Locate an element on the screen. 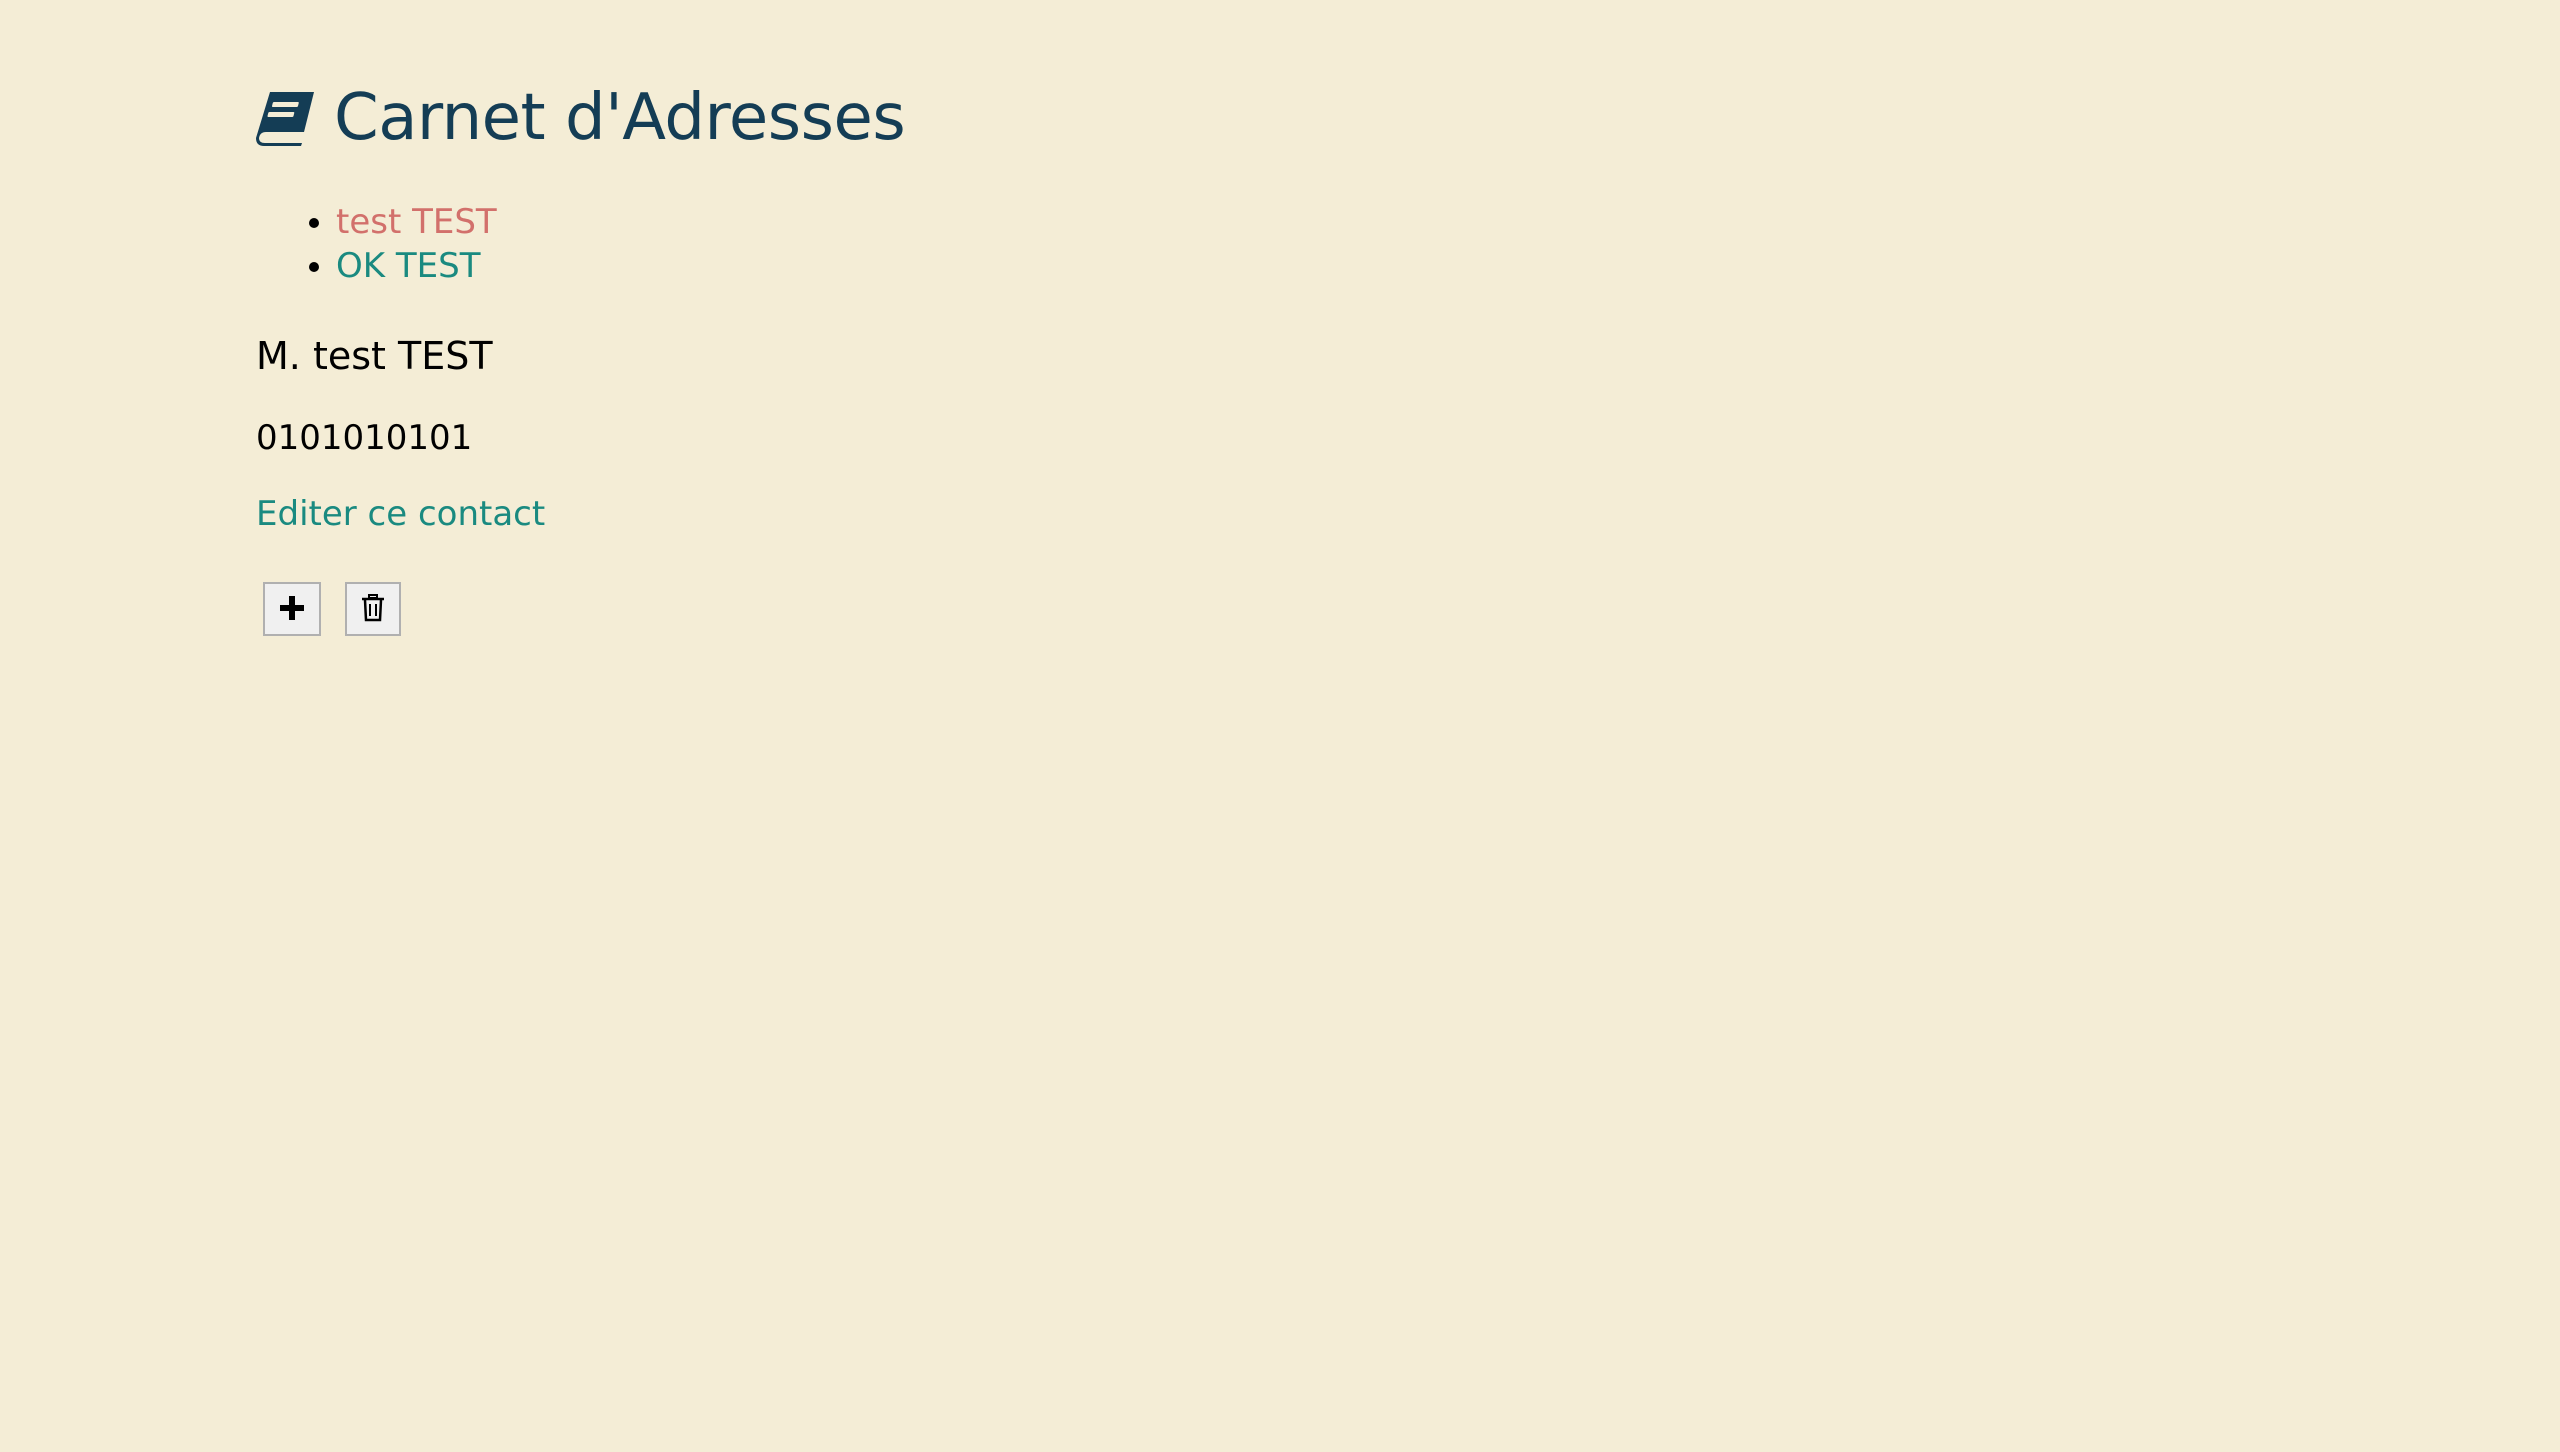 This screenshot has width=2560, height=1452. add-contact-button is located at coordinates (292, 609).